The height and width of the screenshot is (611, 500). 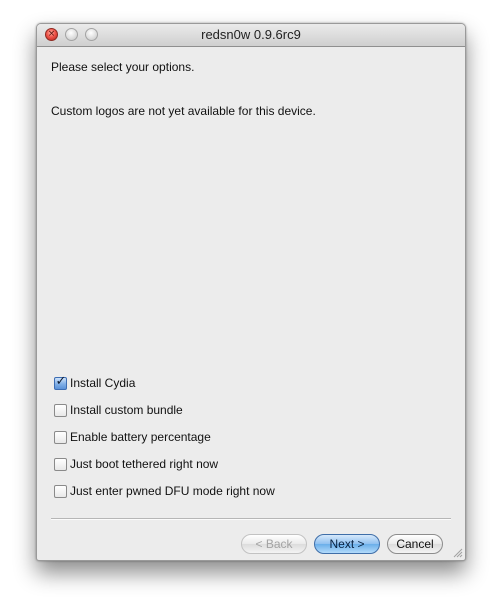 I want to click on checkmark-icon: ✓, so click(x=61, y=381).